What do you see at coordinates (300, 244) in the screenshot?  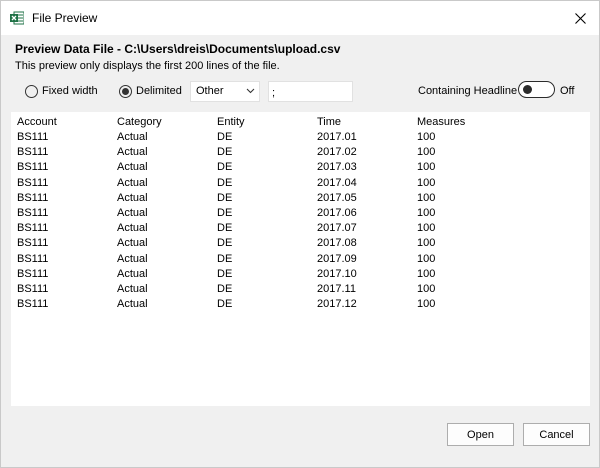 I see `table-row: BS111 Actual DE 2017.08 100` at bounding box center [300, 244].